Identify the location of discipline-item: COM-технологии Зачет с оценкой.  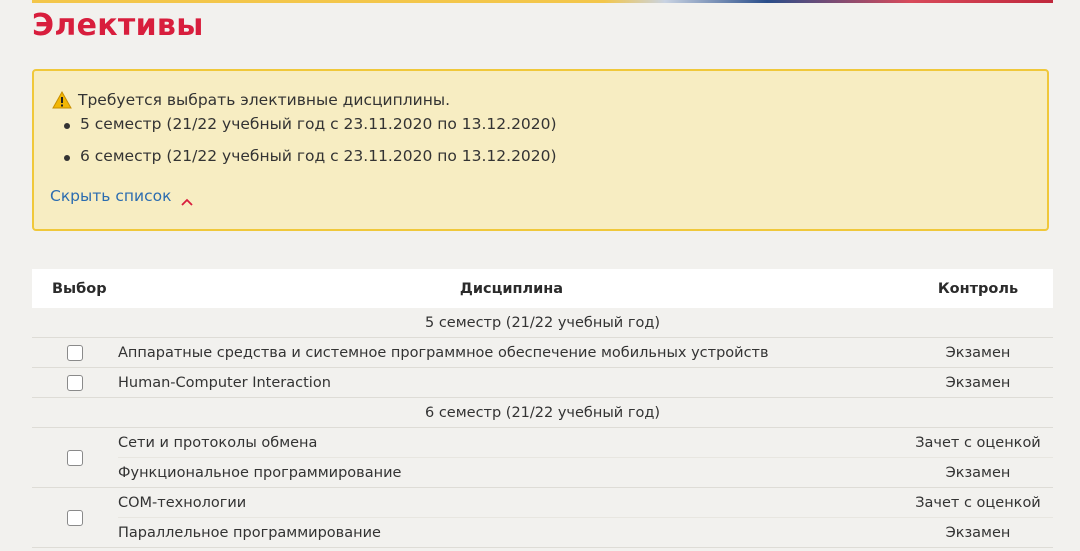
(585, 503).